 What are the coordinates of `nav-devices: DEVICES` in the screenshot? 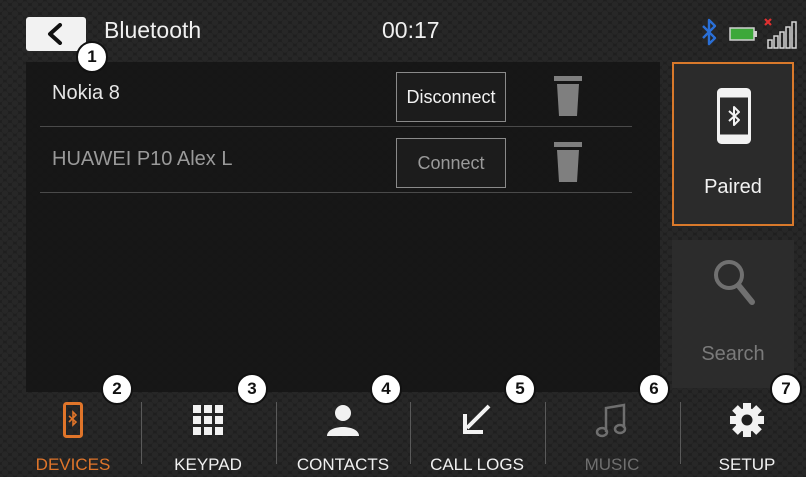 It's located at (73, 434).